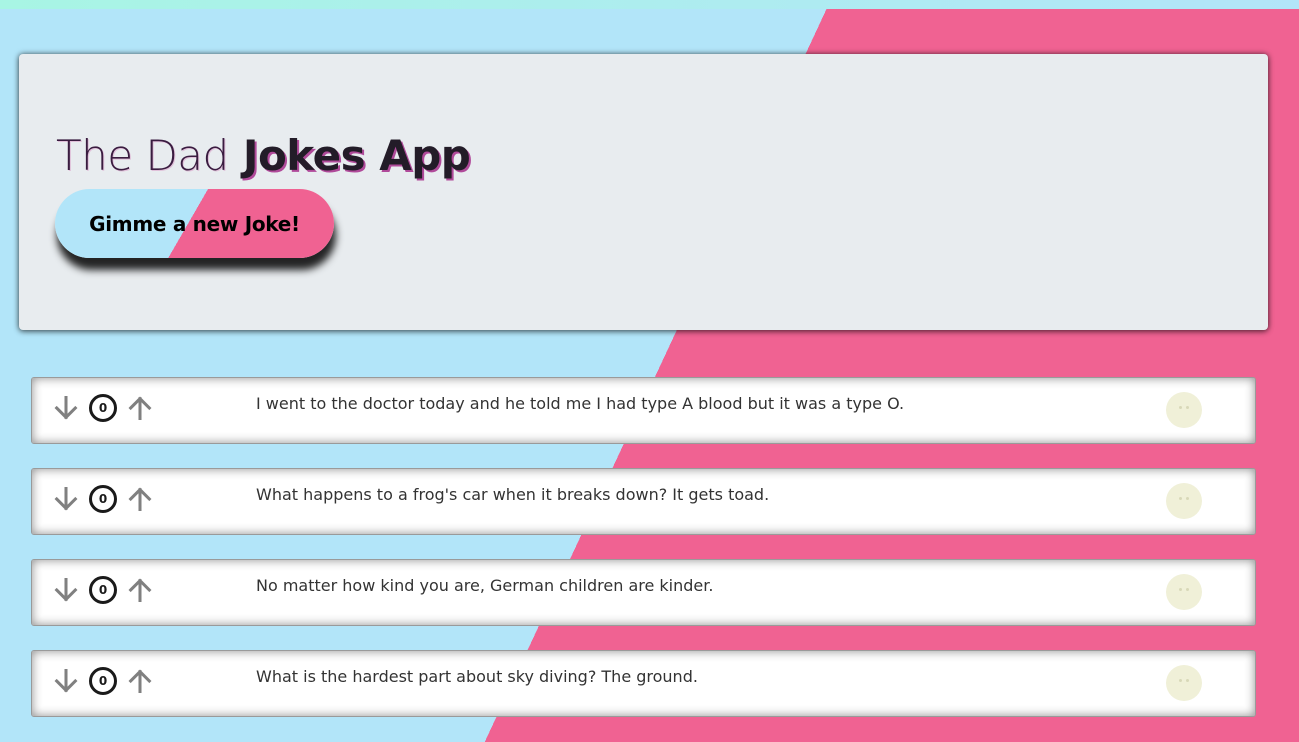 The width and height of the screenshot is (1299, 742). What do you see at coordinates (142, 155) in the screenshot?
I see `page-title-light: The Dad` at bounding box center [142, 155].